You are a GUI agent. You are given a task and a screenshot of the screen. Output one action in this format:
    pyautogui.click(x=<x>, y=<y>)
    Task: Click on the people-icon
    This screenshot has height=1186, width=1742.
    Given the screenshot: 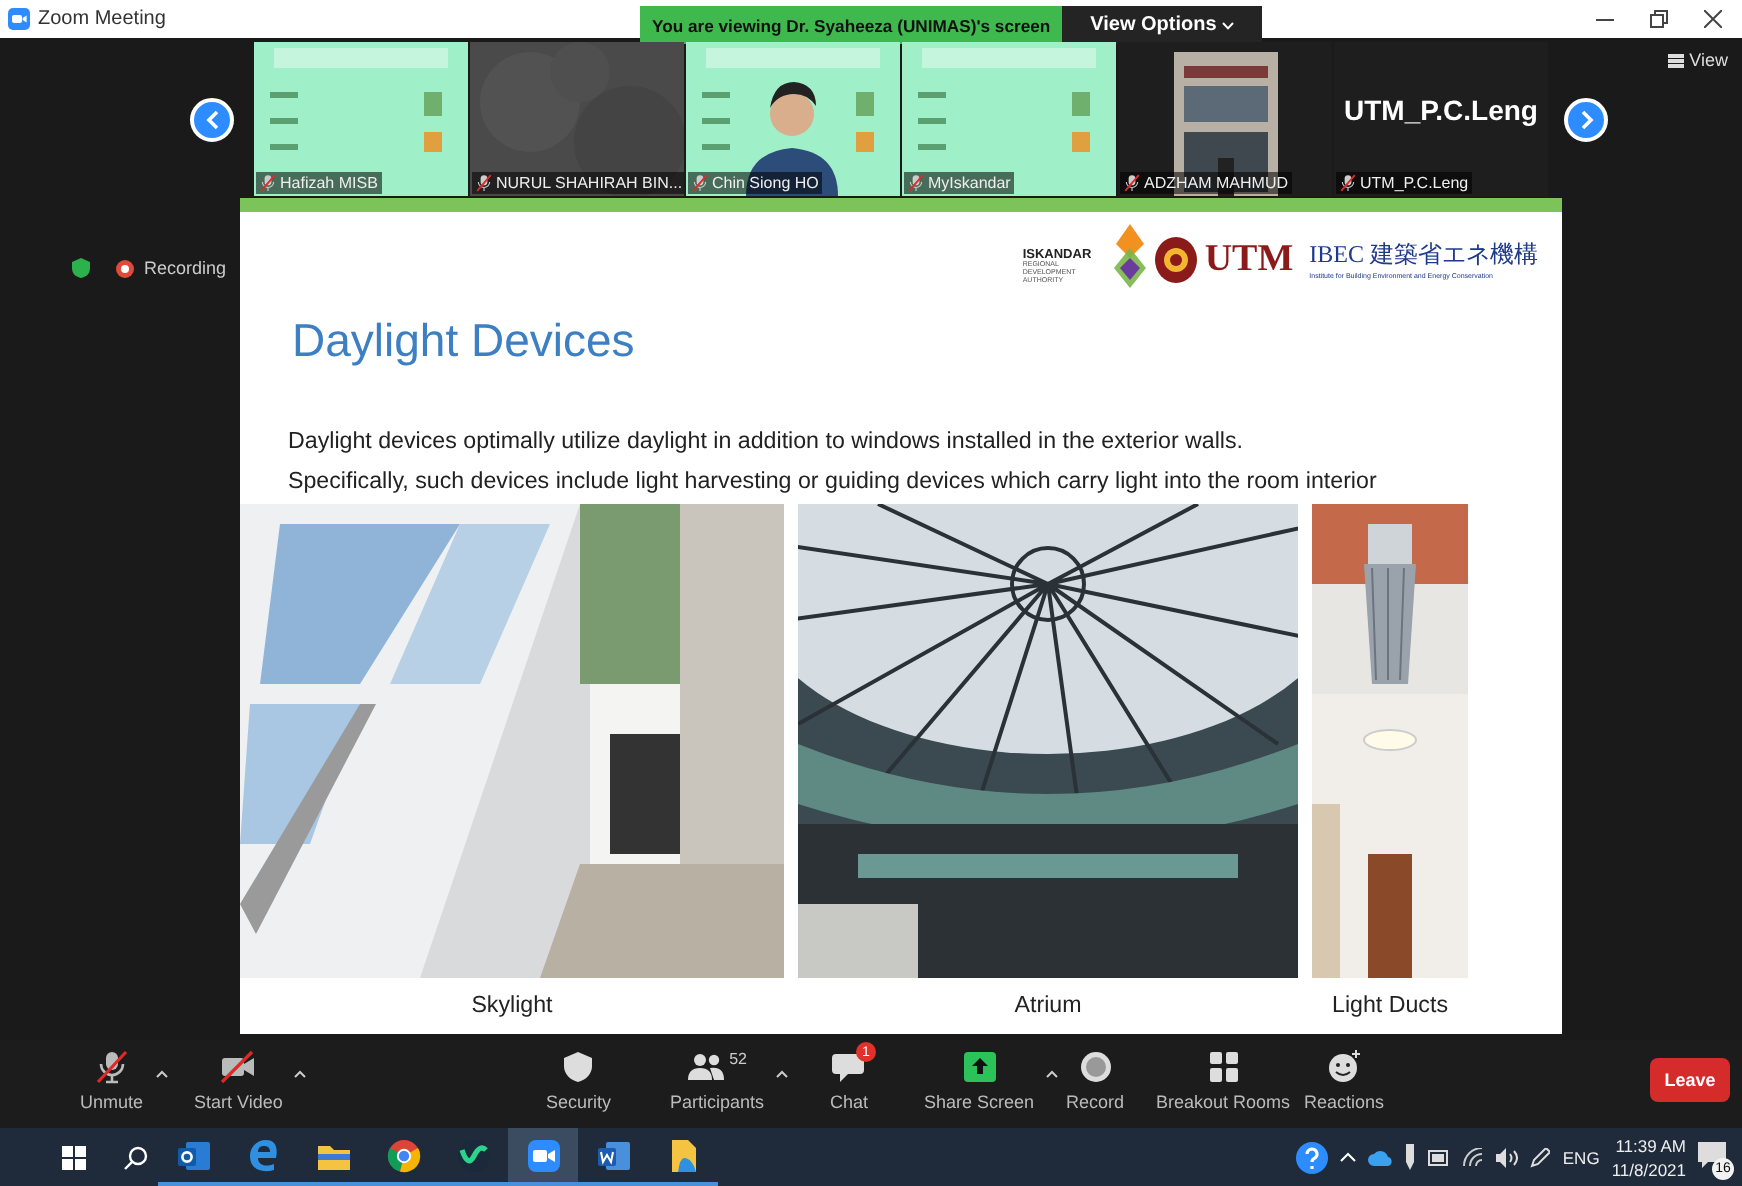 What is the action you would take?
    pyautogui.click(x=705, y=1067)
    